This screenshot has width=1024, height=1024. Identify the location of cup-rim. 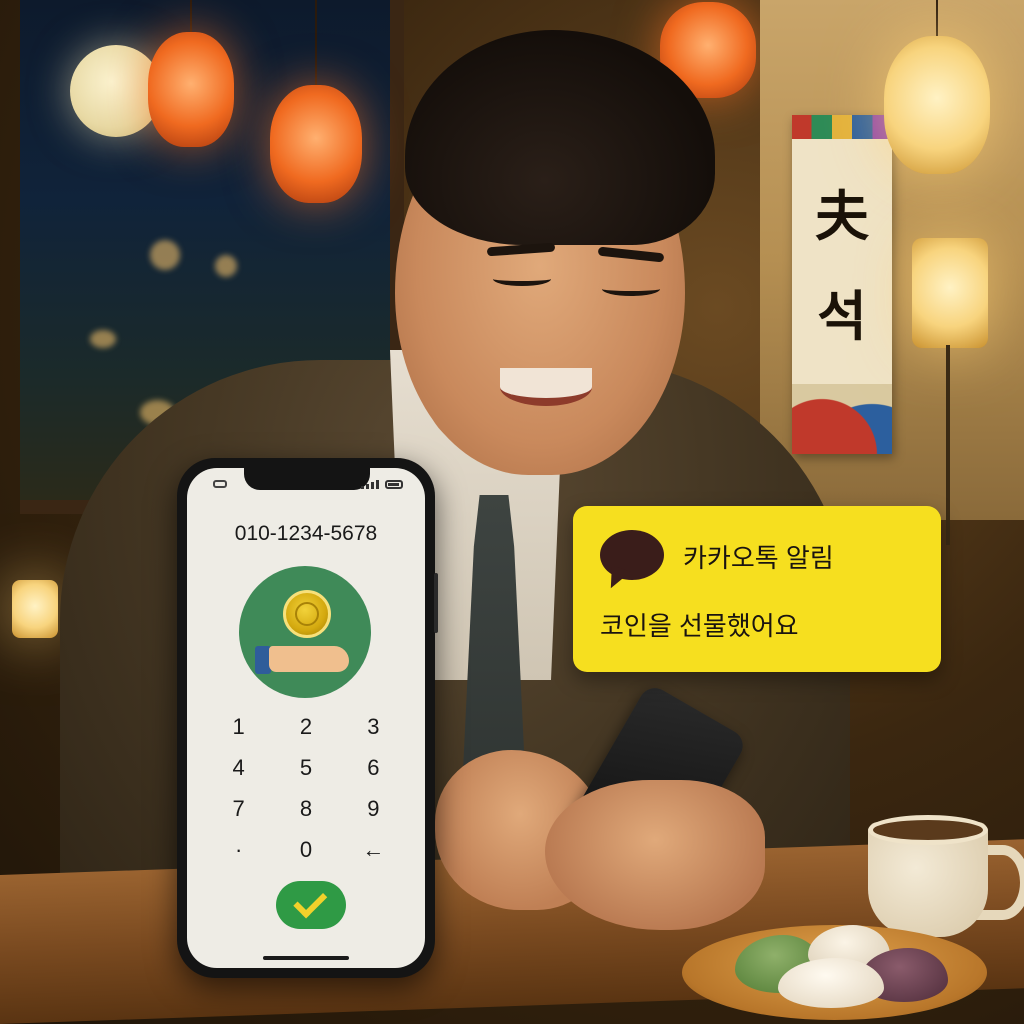
(928, 830).